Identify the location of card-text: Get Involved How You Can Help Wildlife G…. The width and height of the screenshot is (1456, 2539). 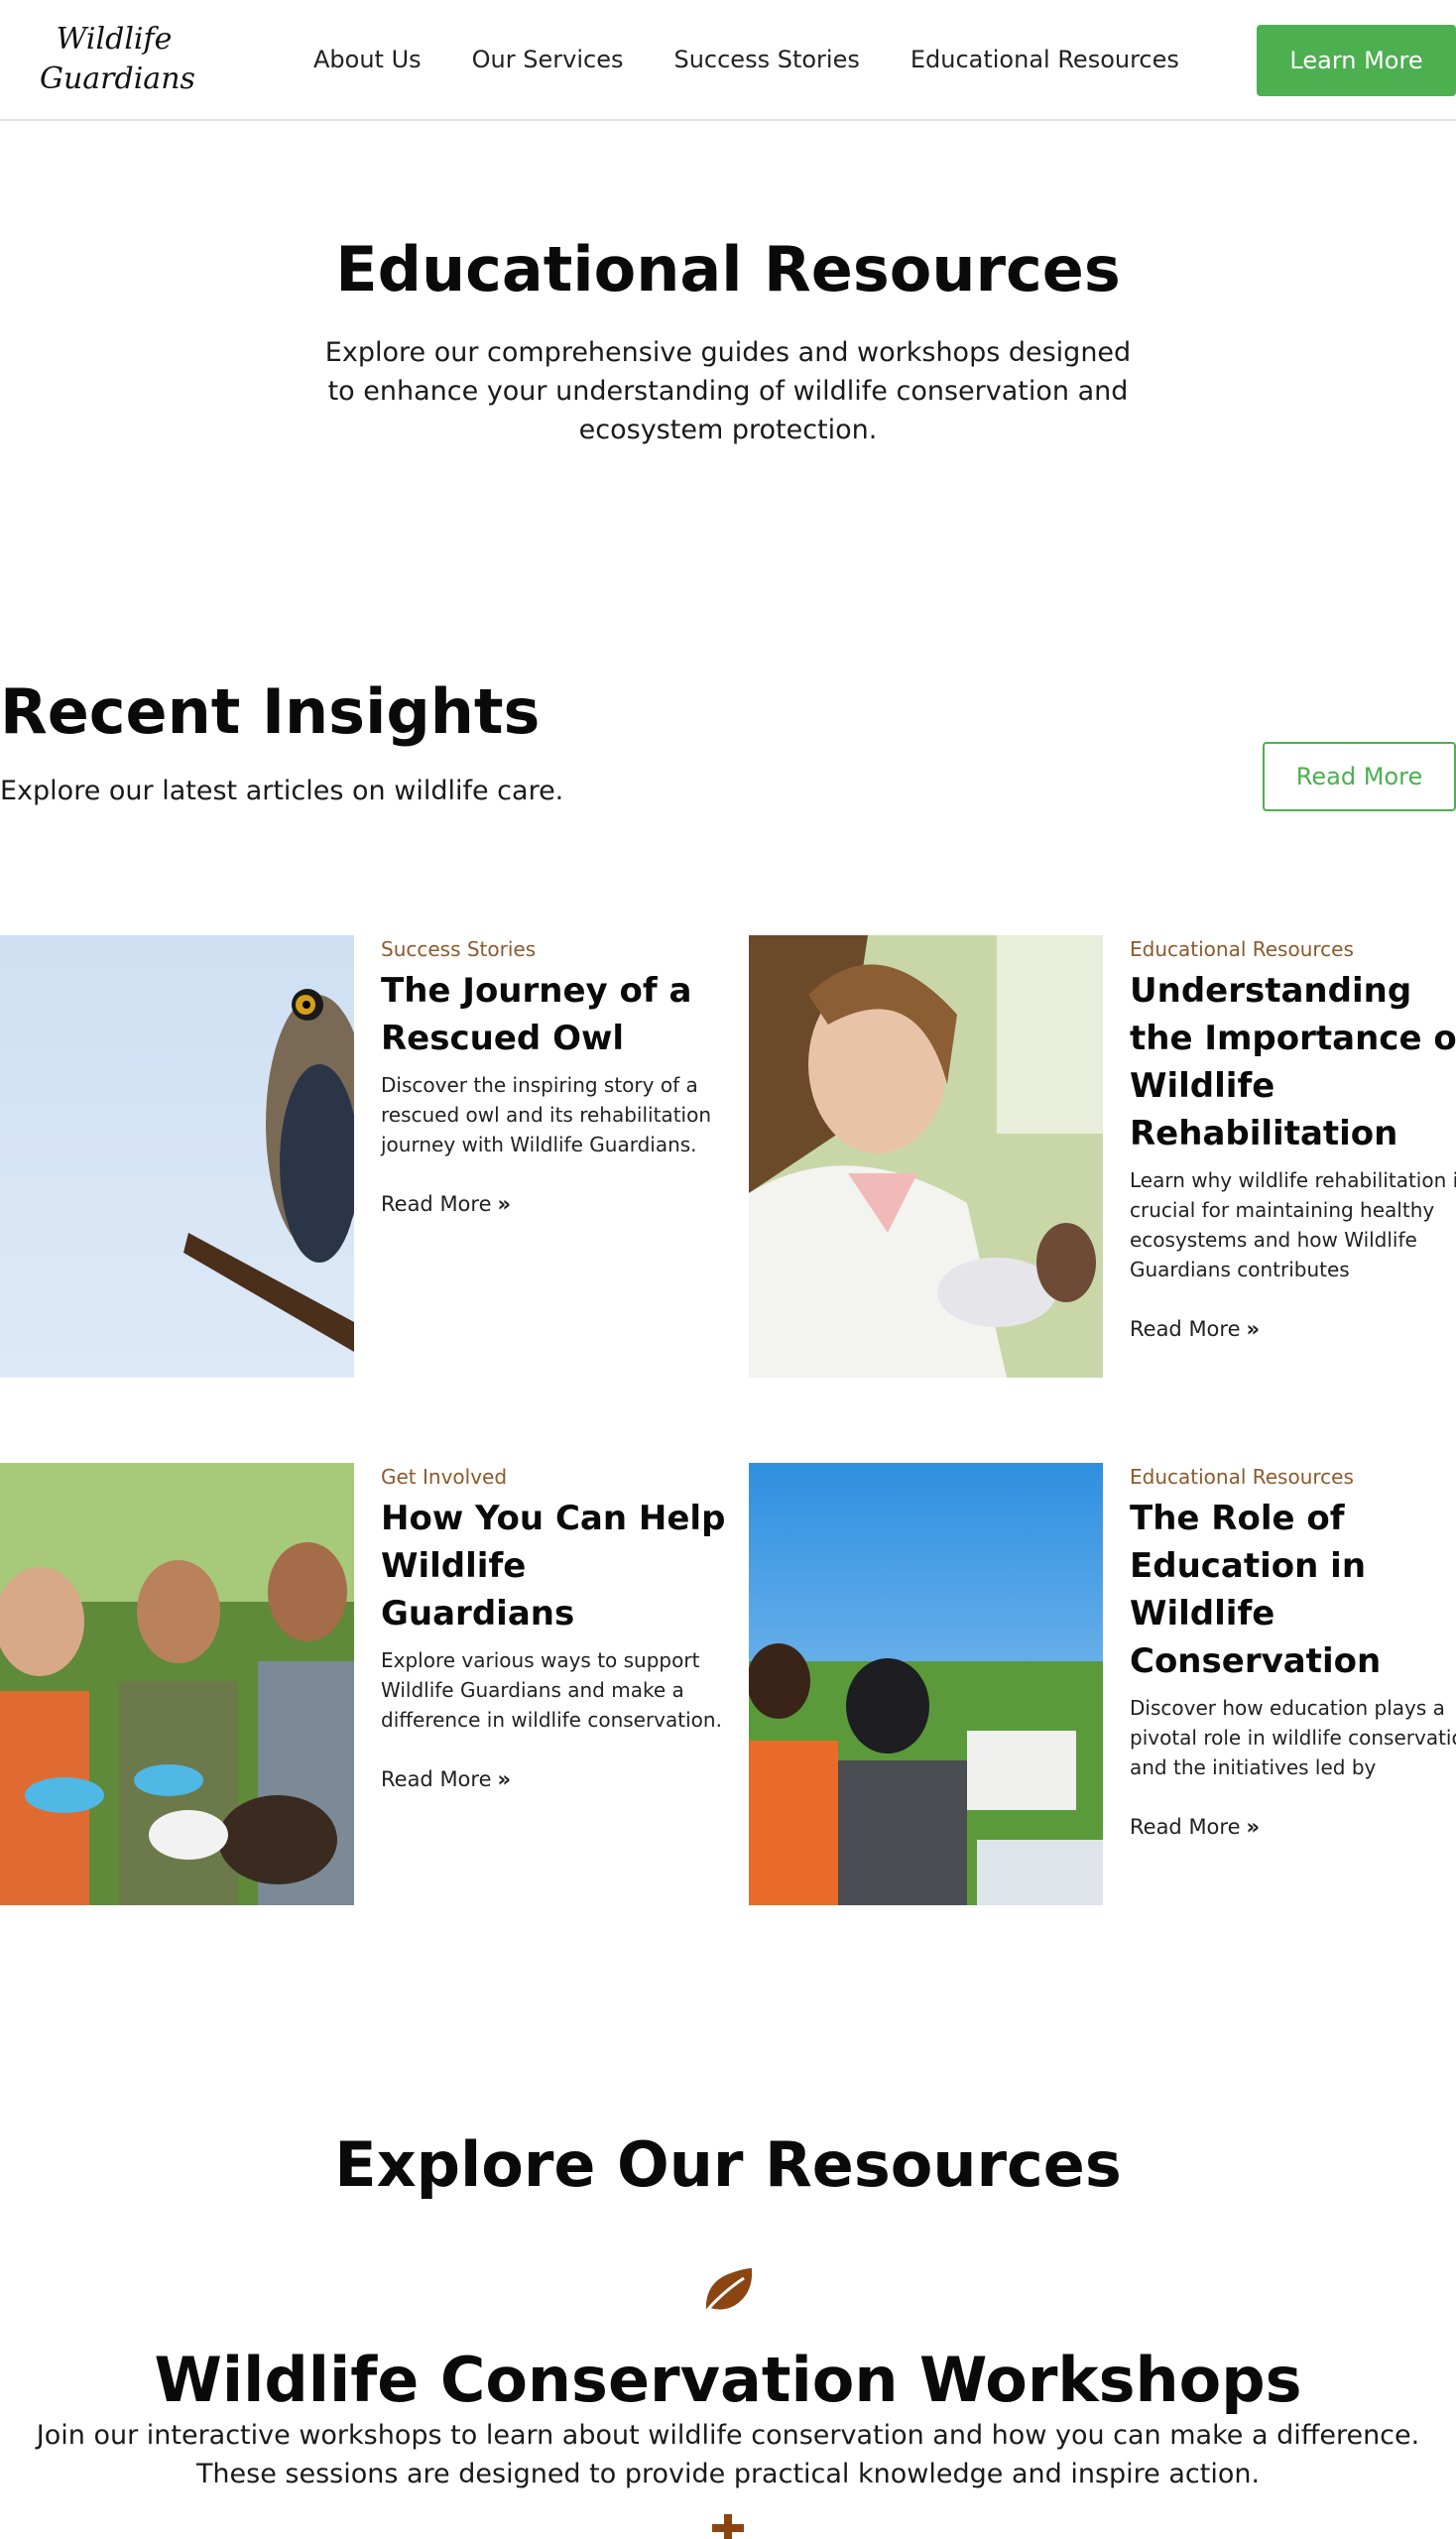
(554, 1628).